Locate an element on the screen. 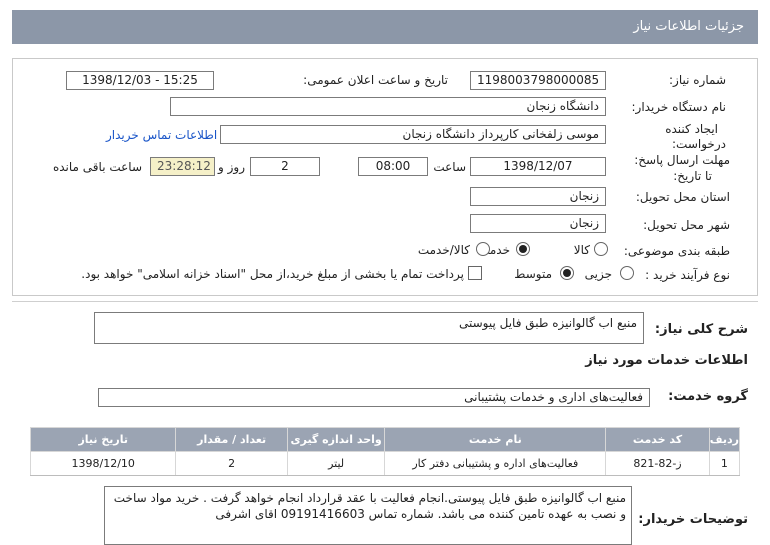 Image resolution: width=770 pixels, height=545 pixels. cell-unit: لیتر is located at coordinates (336, 463).